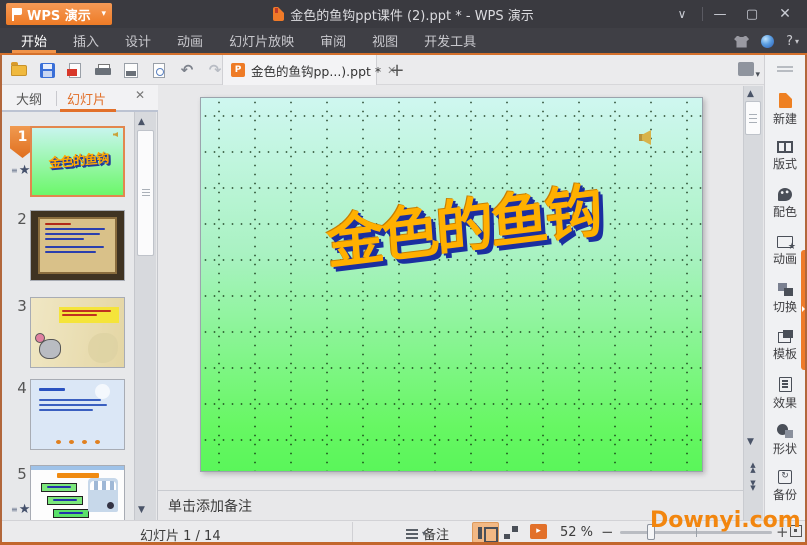 The width and height of the screenshot is (807, 545). Describe the element at coordinates (34, 40) in the screenshot. I see `tab-home: 开始` at that location.